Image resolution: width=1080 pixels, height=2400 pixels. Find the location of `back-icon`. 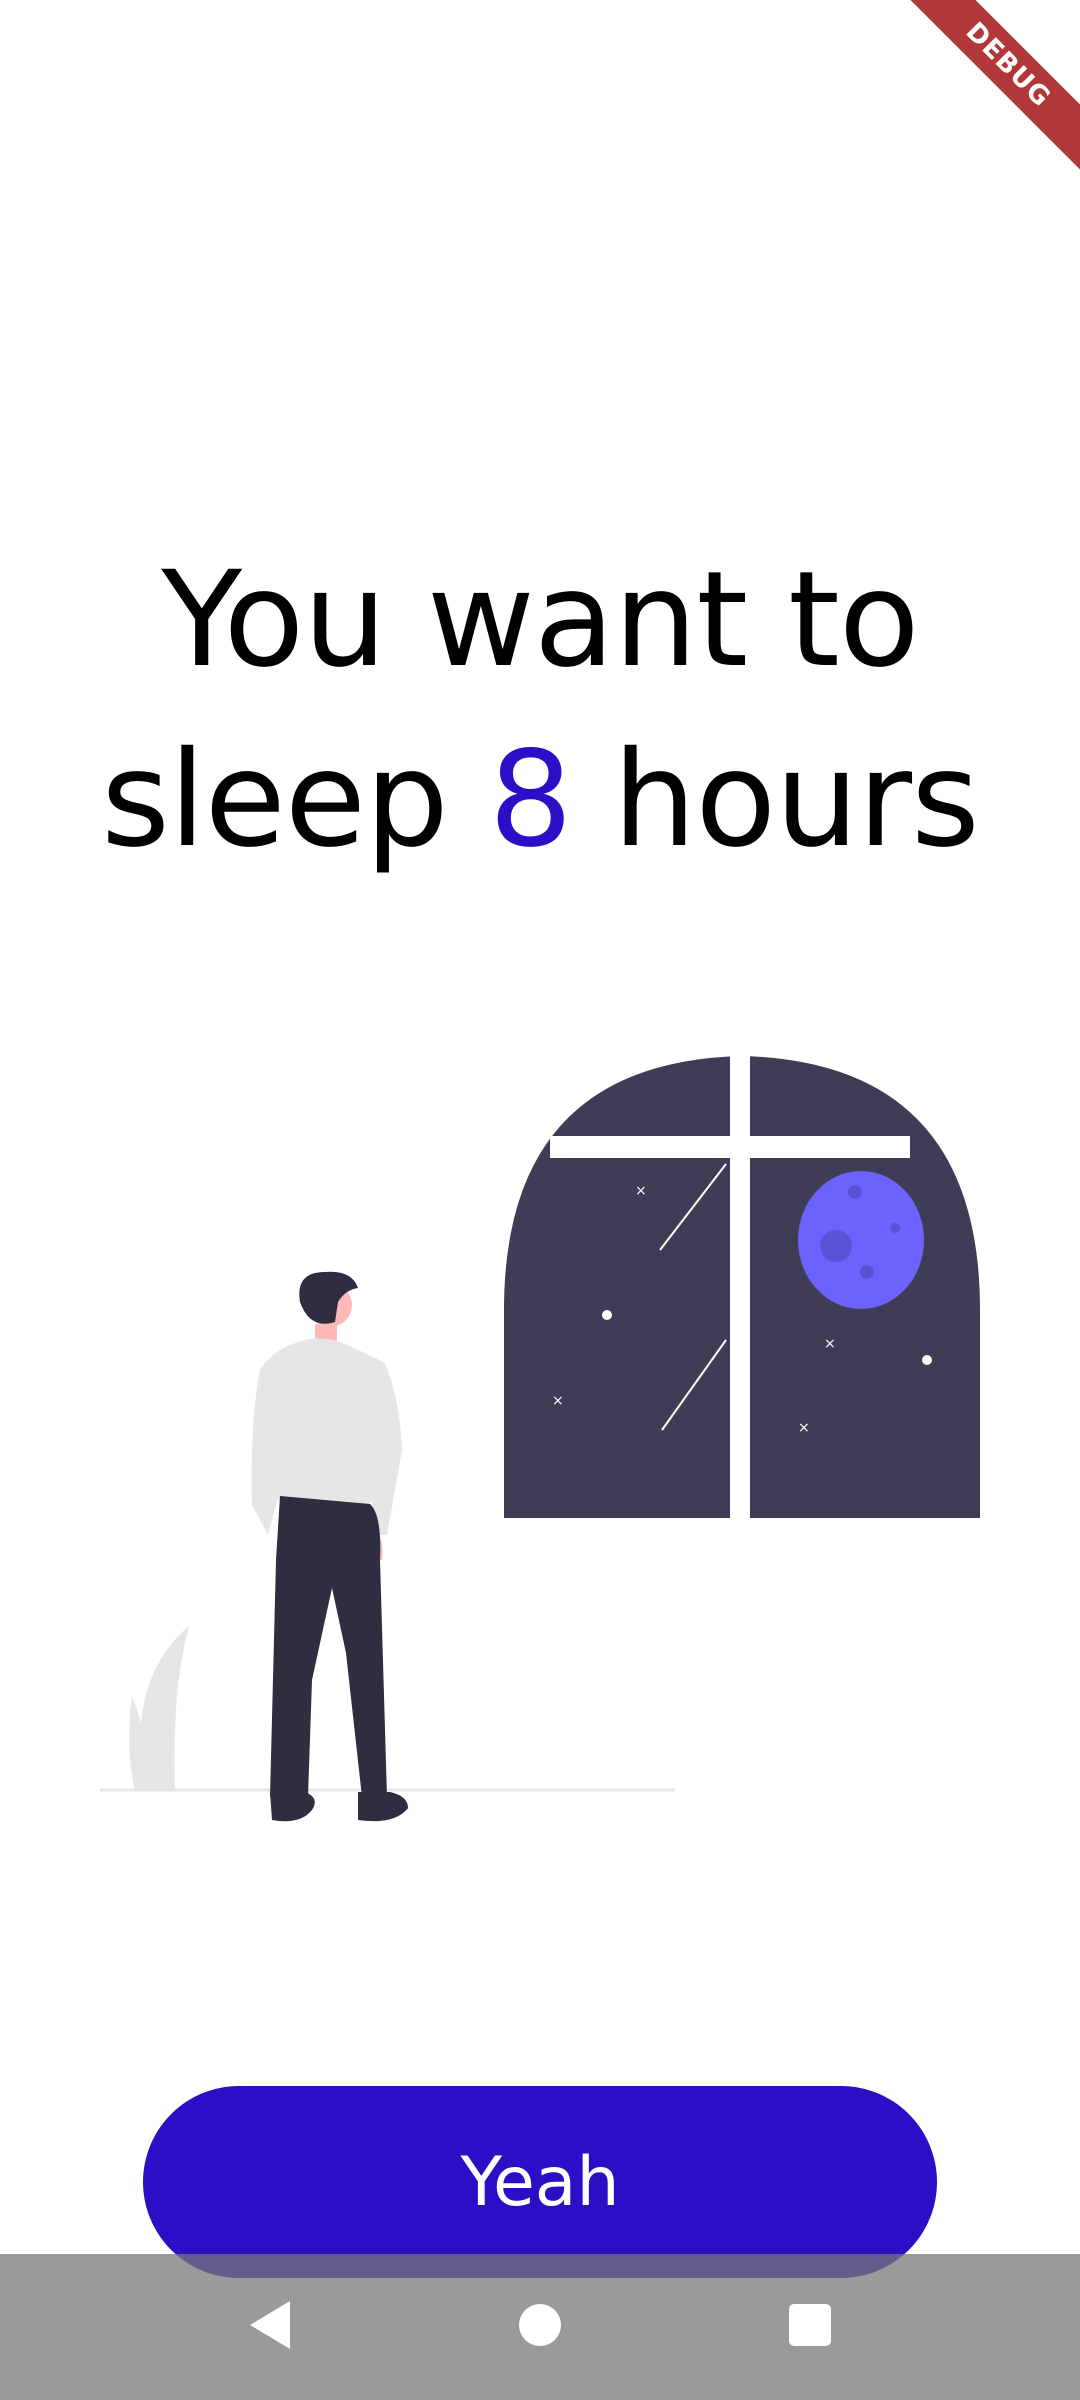

back-icon is located at coordinates (270, 2327).